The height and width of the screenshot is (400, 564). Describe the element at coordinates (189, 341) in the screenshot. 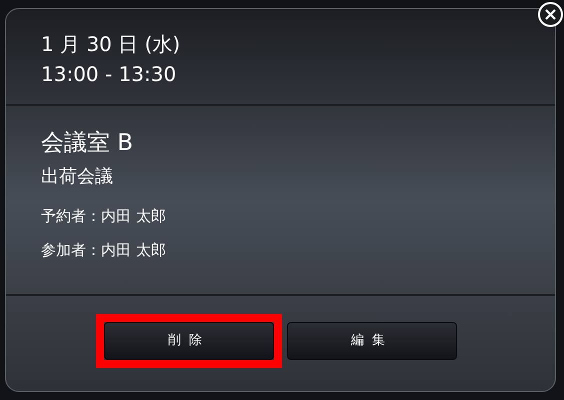

I see `action-button: 削除` at that location.